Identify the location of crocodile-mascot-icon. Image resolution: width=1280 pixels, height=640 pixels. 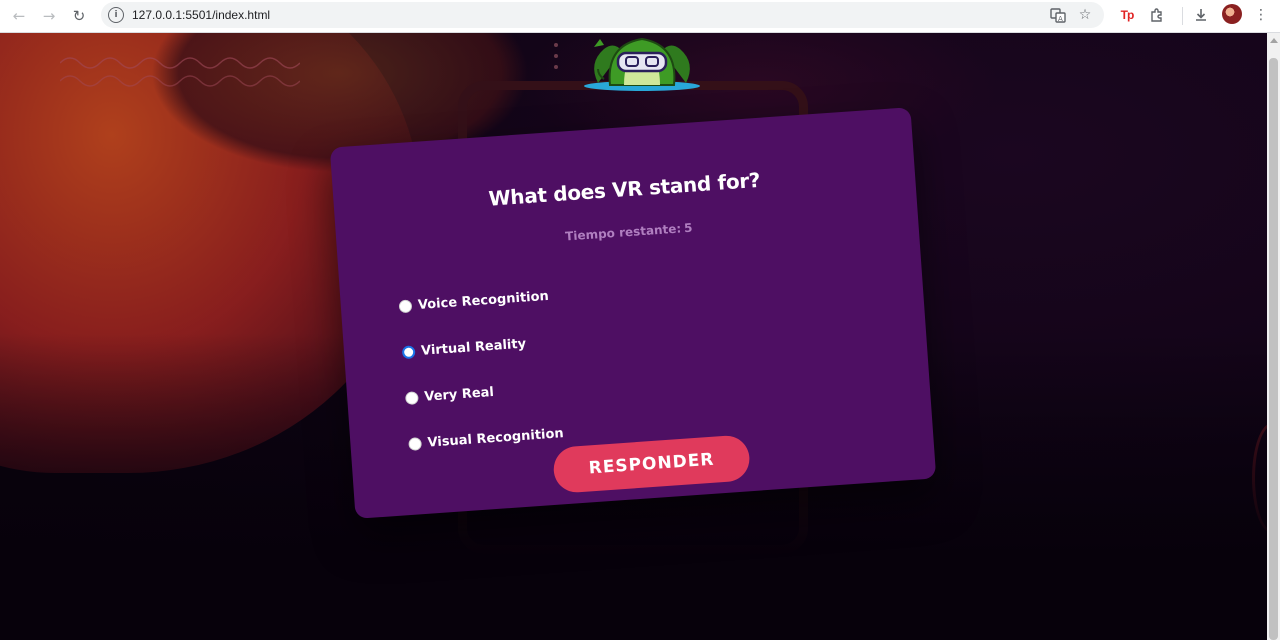
(642, 64).